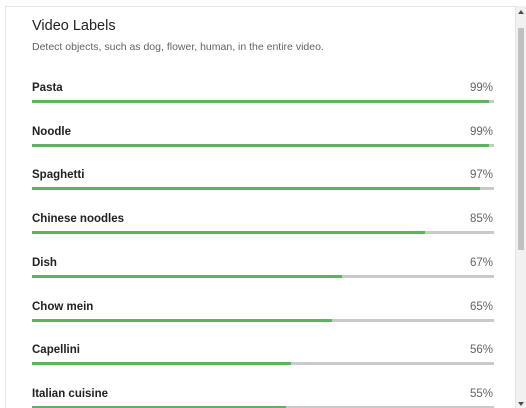  What do you see at coordinates (263, 94) in the screenshot?
I see `label-row: Pasta 99%` at bounding box center [263, 94].